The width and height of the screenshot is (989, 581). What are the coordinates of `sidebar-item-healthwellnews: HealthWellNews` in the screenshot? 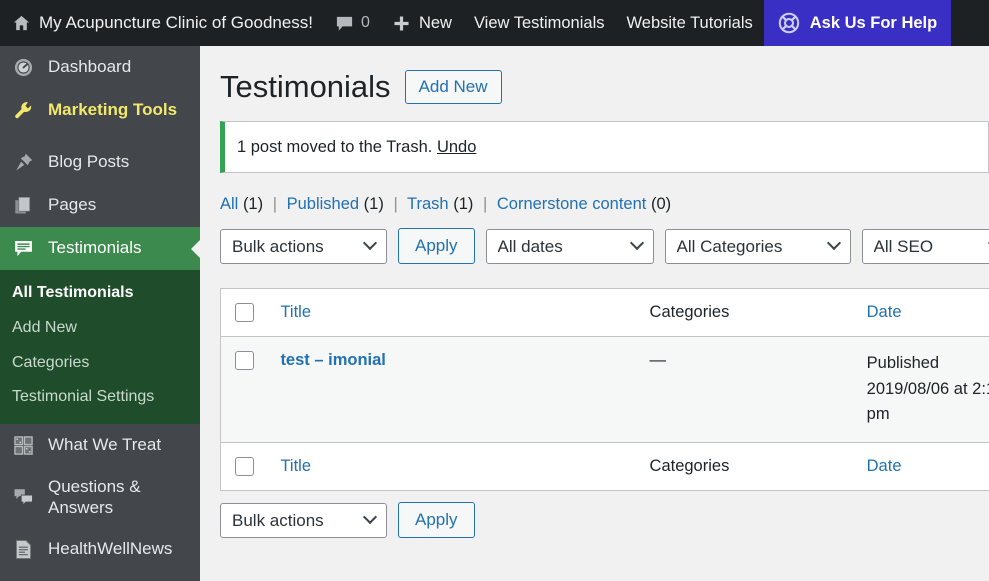 It's located at (100, 549).